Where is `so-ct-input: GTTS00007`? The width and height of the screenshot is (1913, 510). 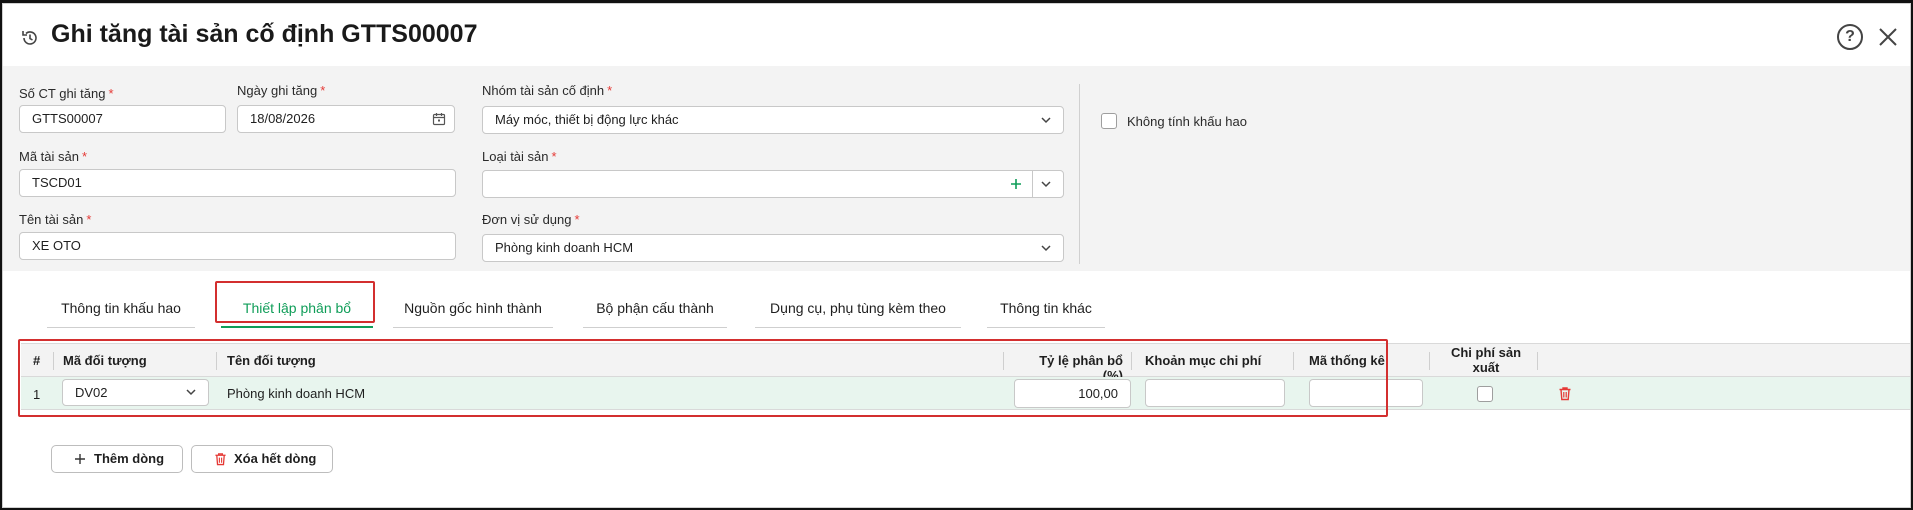
so-ct-input: GTTS00007 is located at coordinates (122, 119).